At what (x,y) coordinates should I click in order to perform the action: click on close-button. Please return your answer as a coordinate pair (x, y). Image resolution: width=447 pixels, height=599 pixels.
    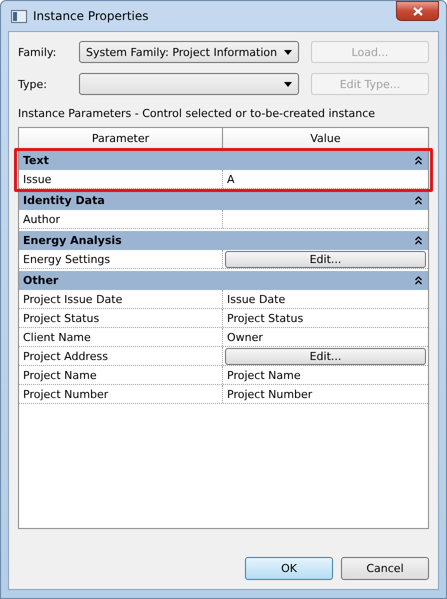
    Looking at the image, I should click on (417, 11).